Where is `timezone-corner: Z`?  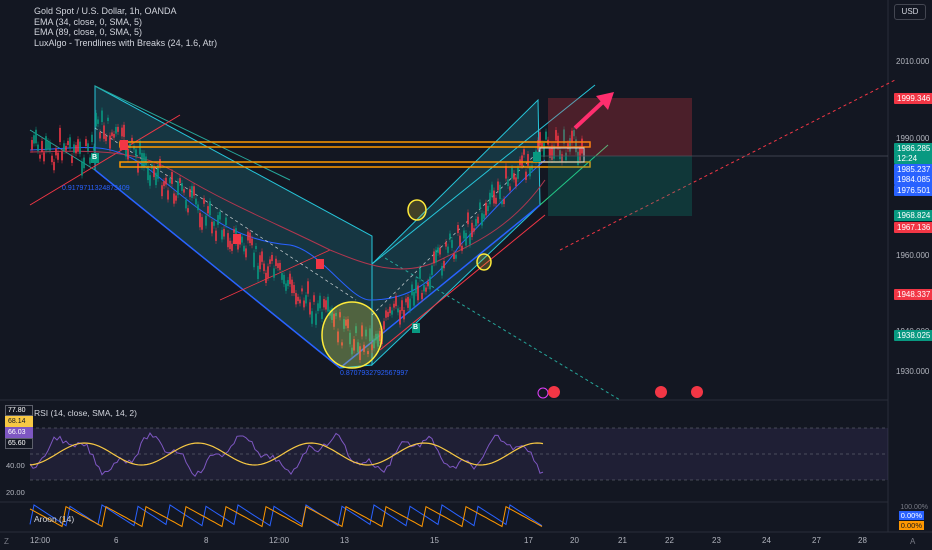
timezone-corner: Z is located at coordinates (6, 541).